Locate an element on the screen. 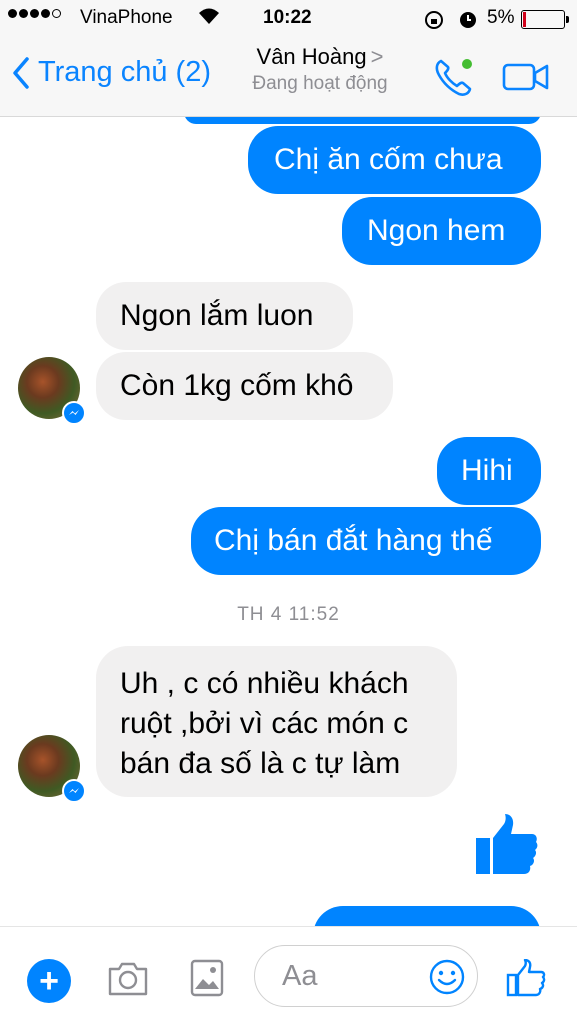 This screenshot has height=1025, width=577. outgoing-message: Chị bán đắt hàng thế is located at coordinates (366, 541).